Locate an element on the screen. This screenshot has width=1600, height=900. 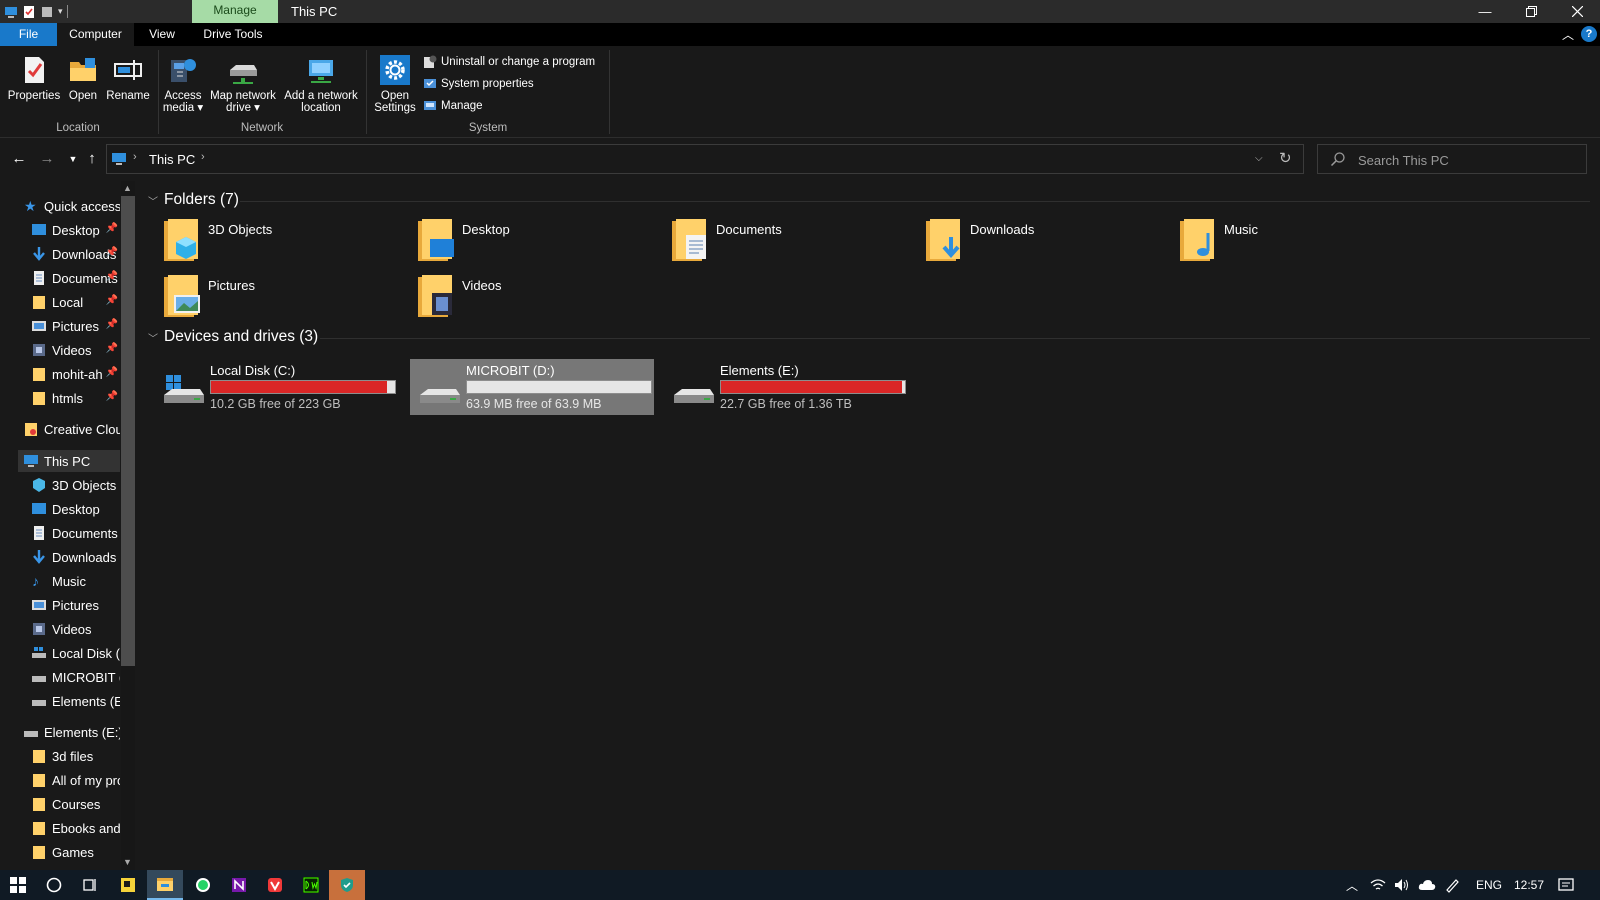
forward-button: → is located at coordinates (47, 159).